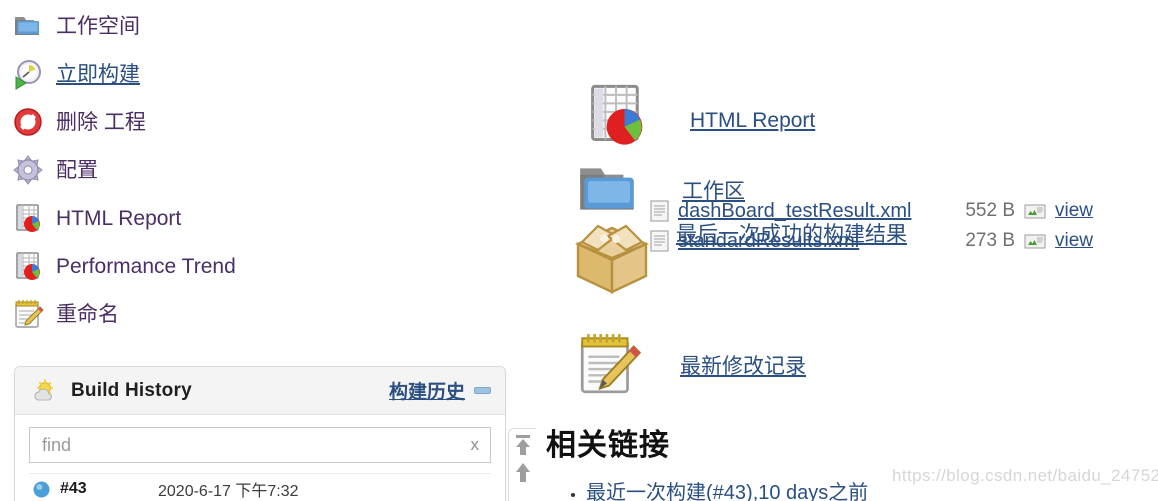  What do you see at coordinates (77, 170) in the screenshot?
I see `sidebar-item-label: 配置` at bounding box center [77, 170].